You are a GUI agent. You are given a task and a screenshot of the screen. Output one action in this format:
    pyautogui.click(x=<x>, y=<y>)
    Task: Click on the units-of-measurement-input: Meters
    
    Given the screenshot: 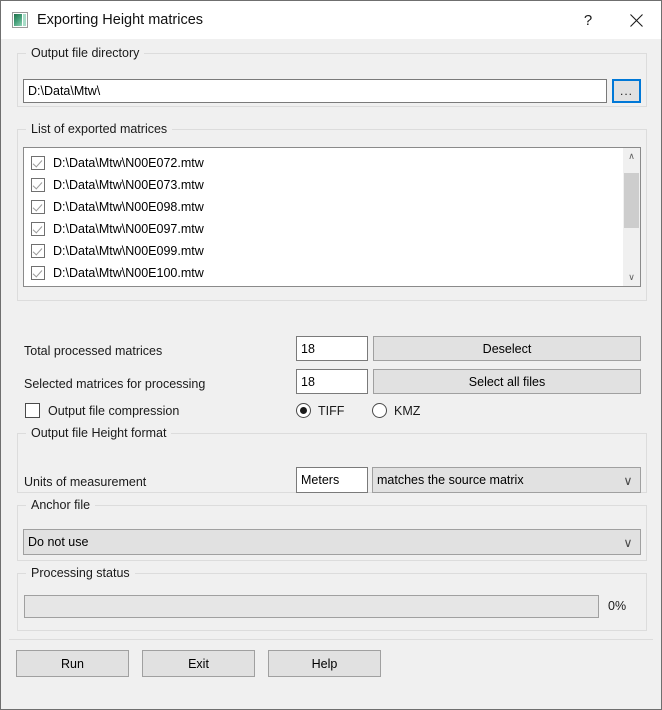 What is the action you would take?
    pyautogui.click(x=332, y=480)
    